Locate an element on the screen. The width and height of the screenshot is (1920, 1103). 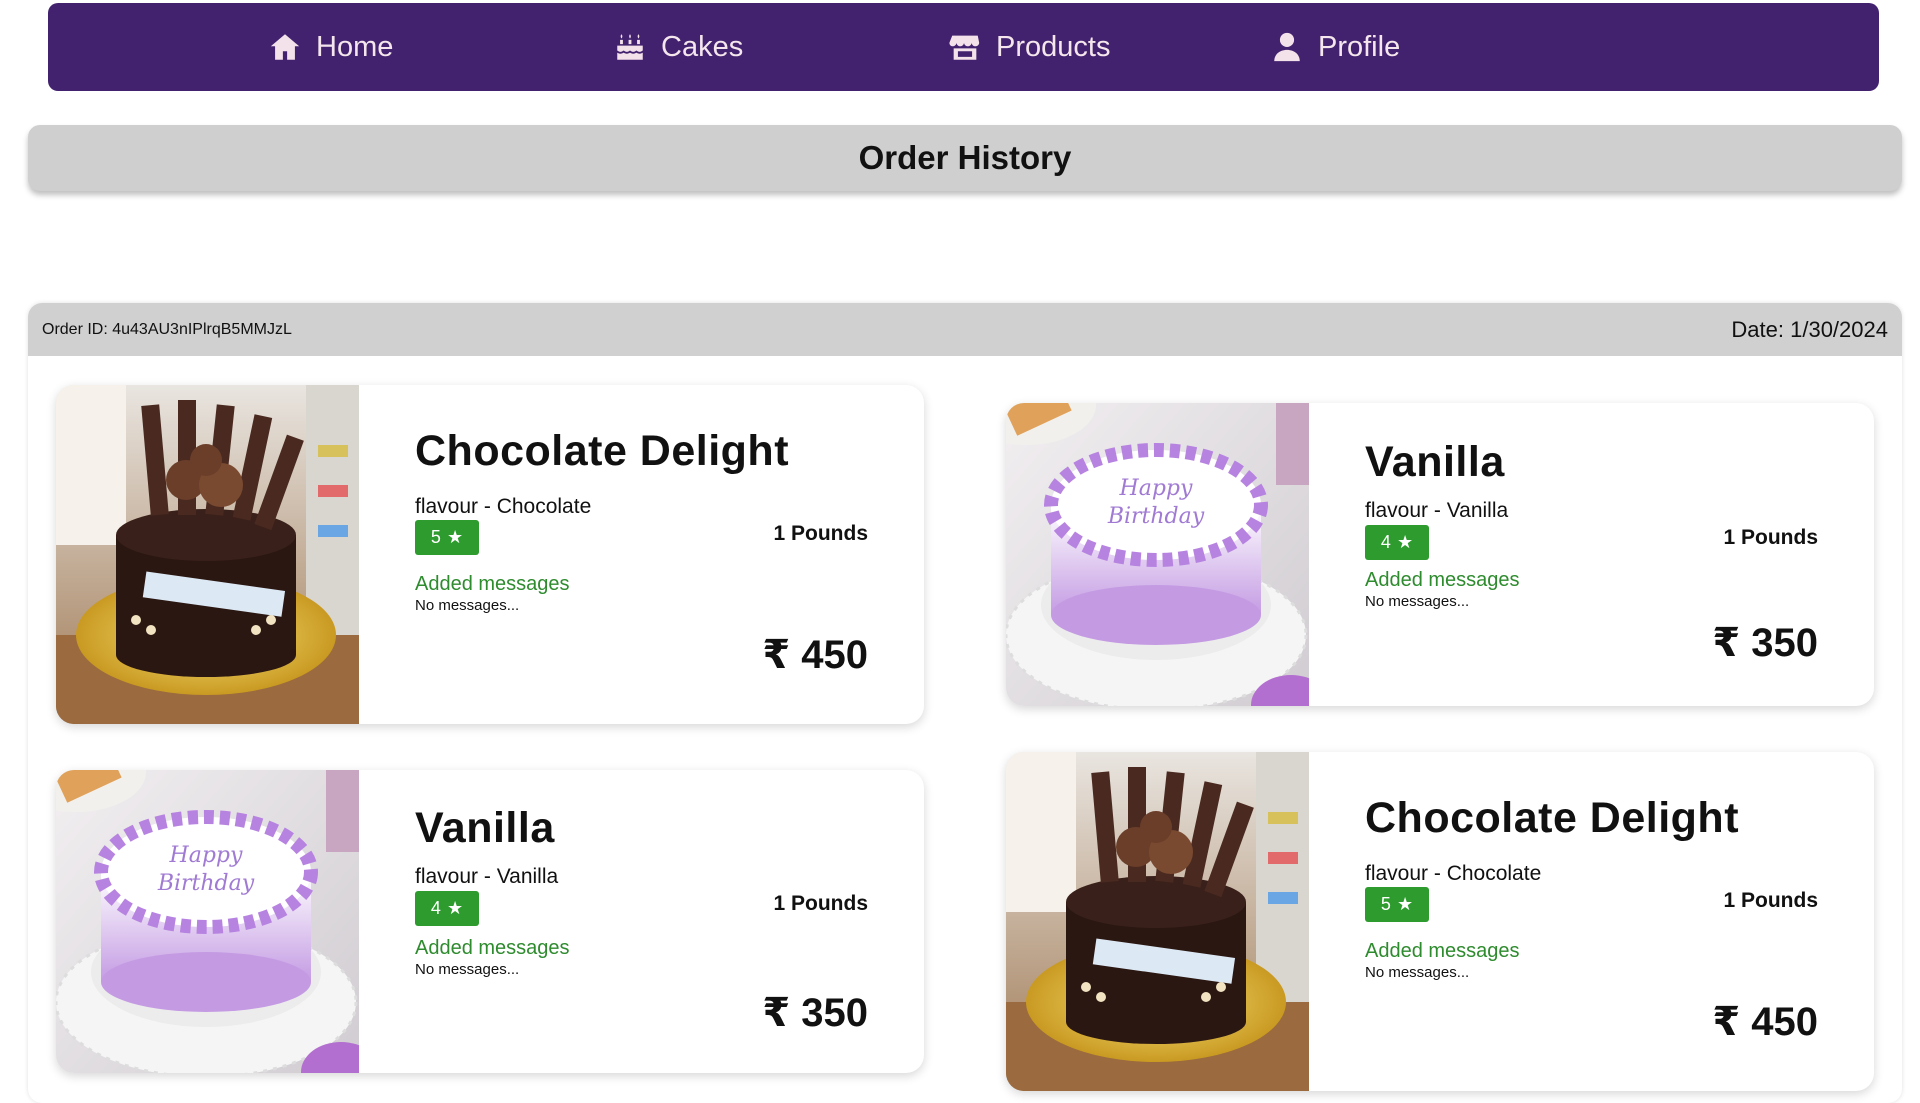
nav-products: Products is located at coordinates (1029, 47).